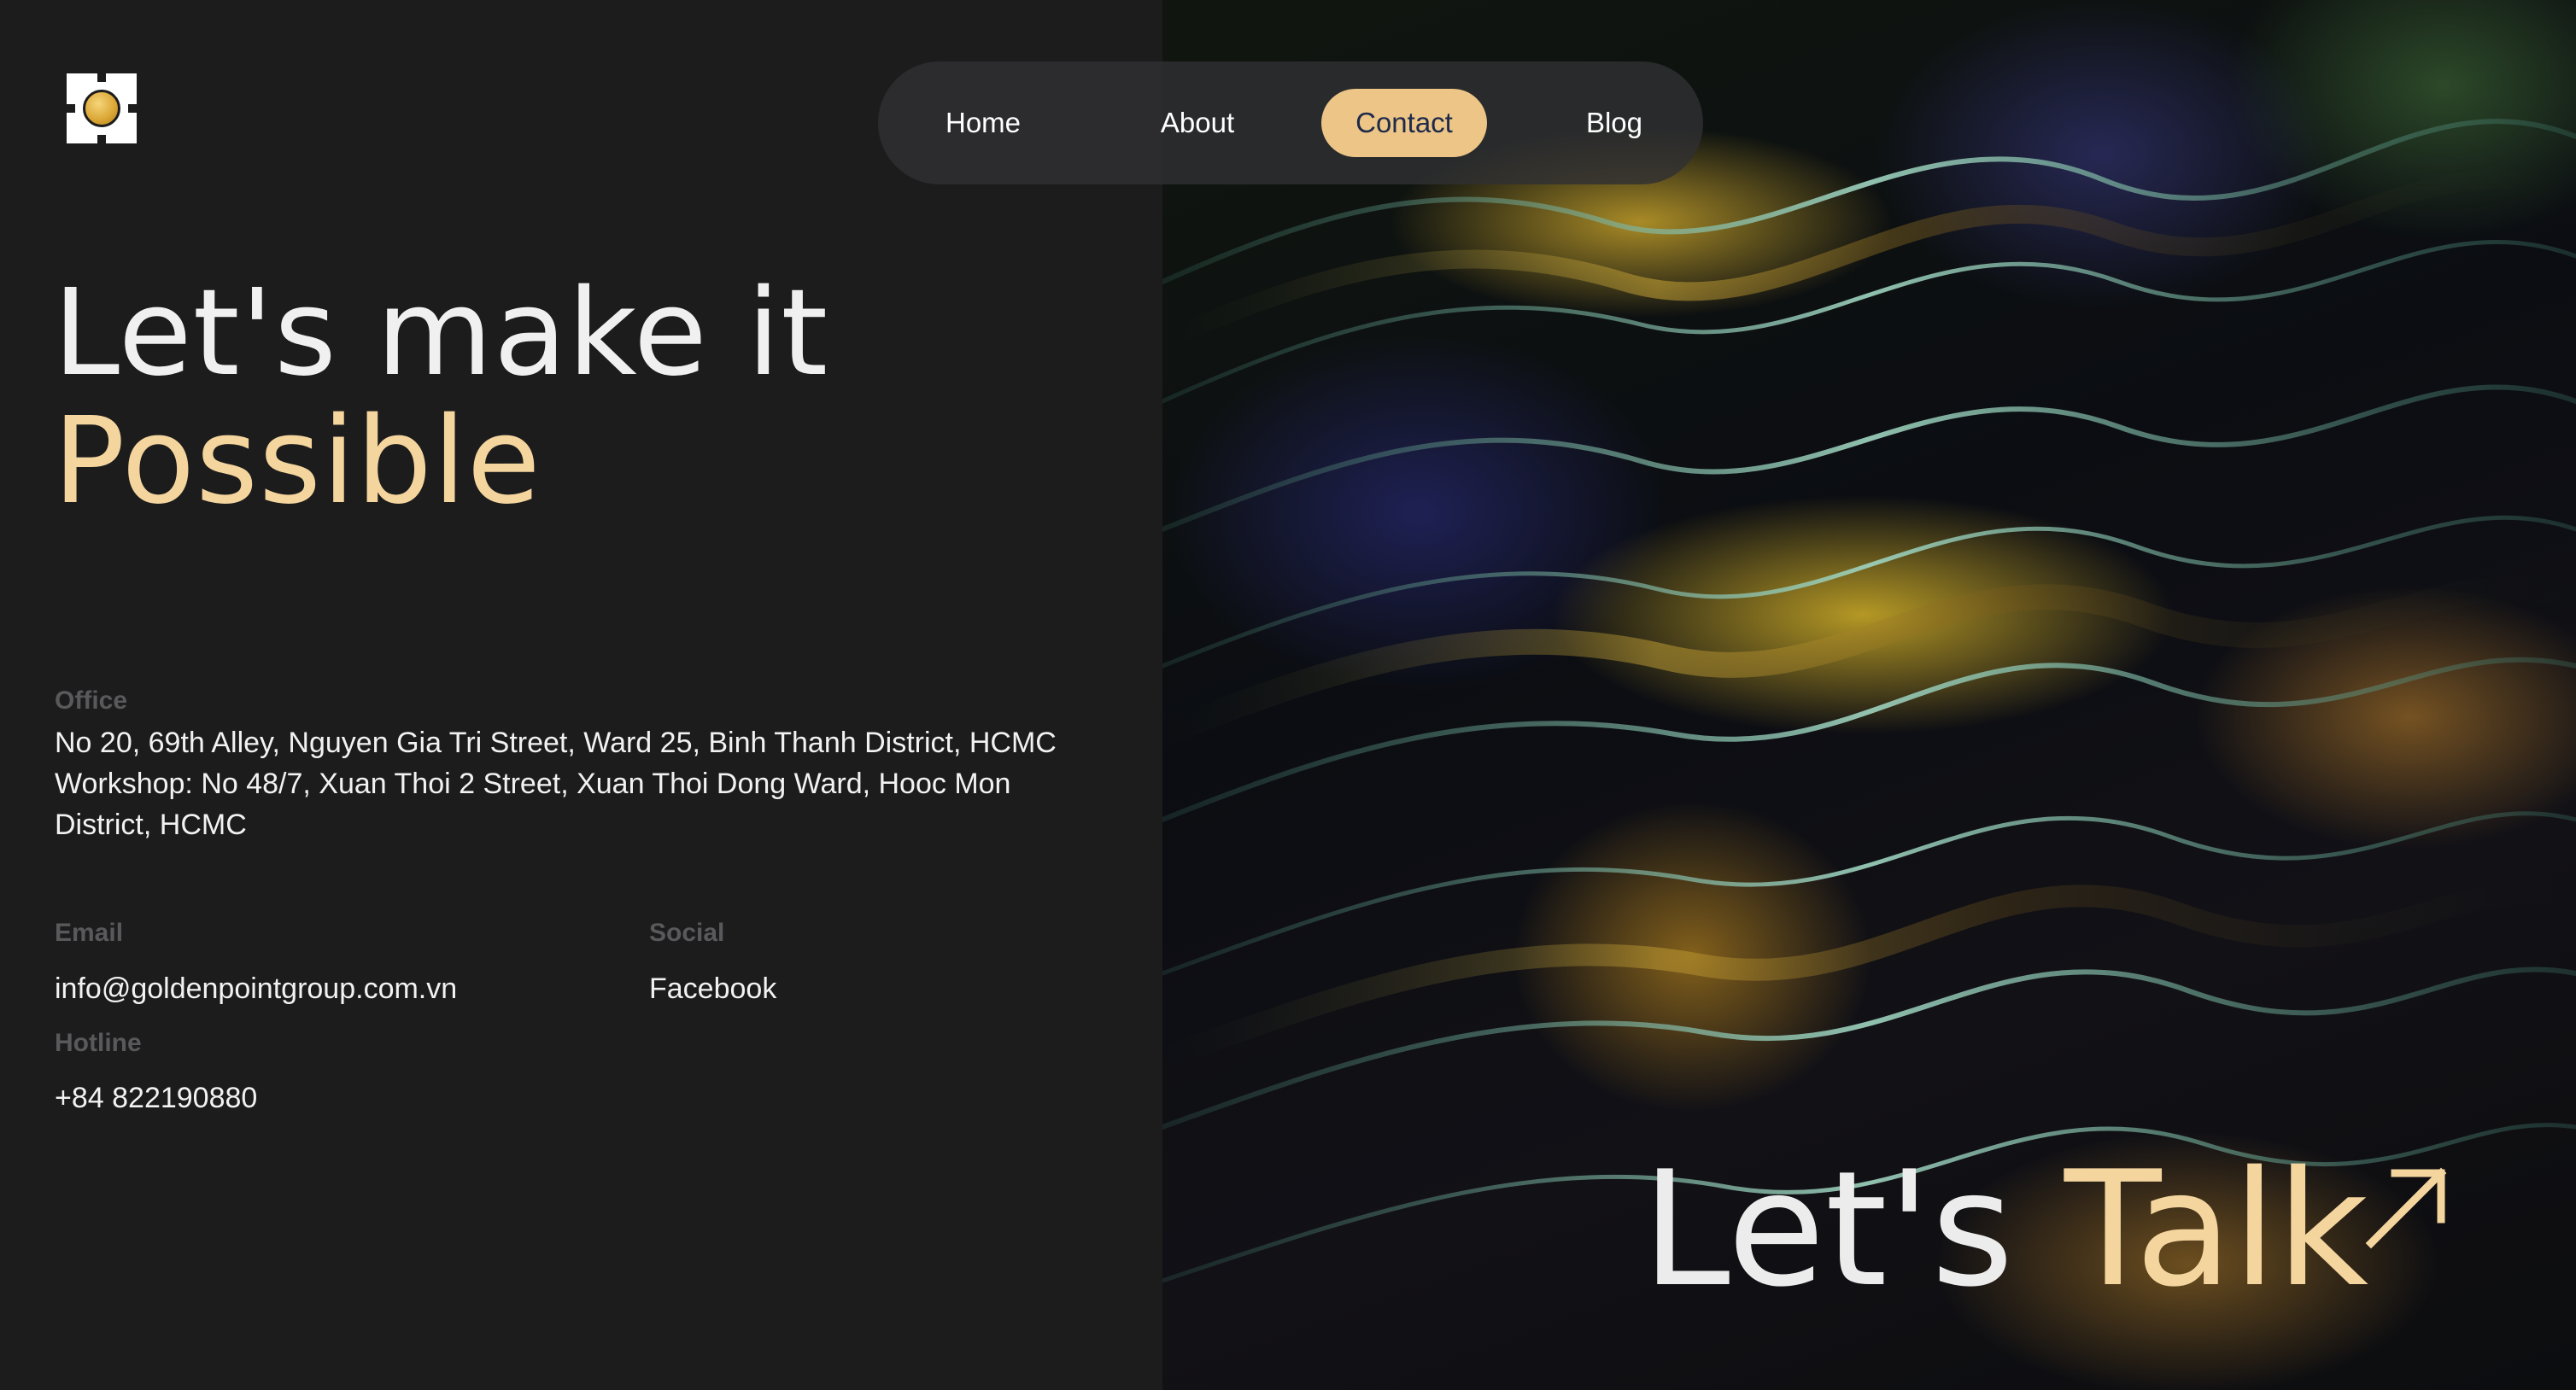 The width and height of the screenshot is (2576, 1390). I want to click on arrow-up-right-icon, so click(2406, 1207).